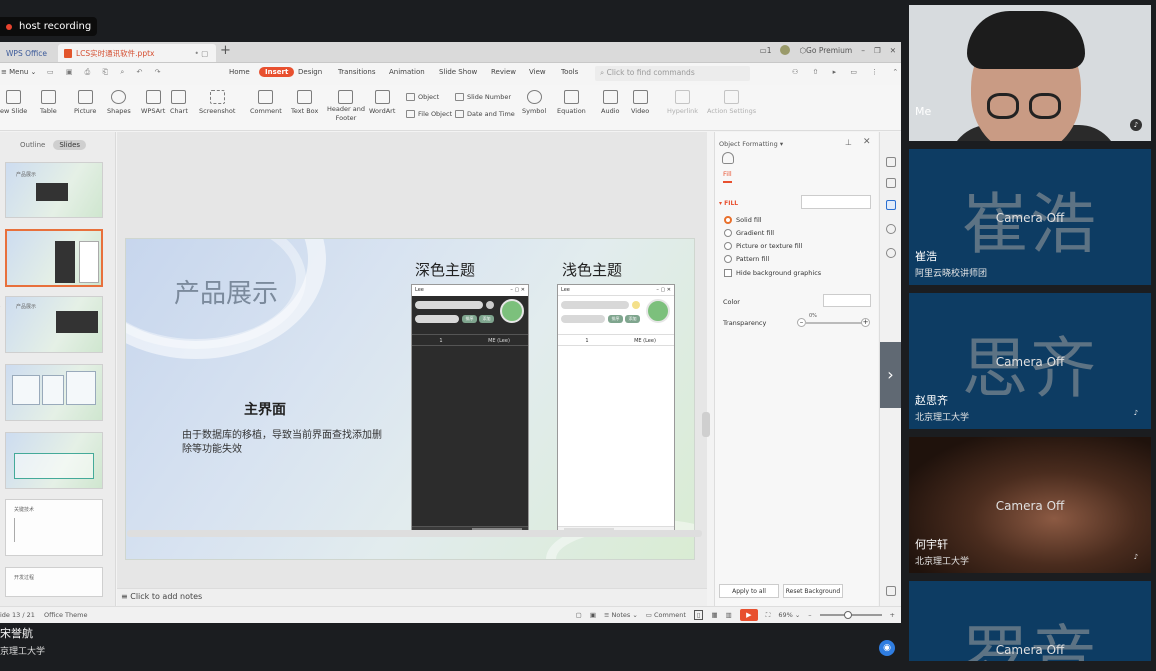  I want to click on tab-pptx-file: LCS实时通讯软件.pptx • ▢, so click(137, 53).